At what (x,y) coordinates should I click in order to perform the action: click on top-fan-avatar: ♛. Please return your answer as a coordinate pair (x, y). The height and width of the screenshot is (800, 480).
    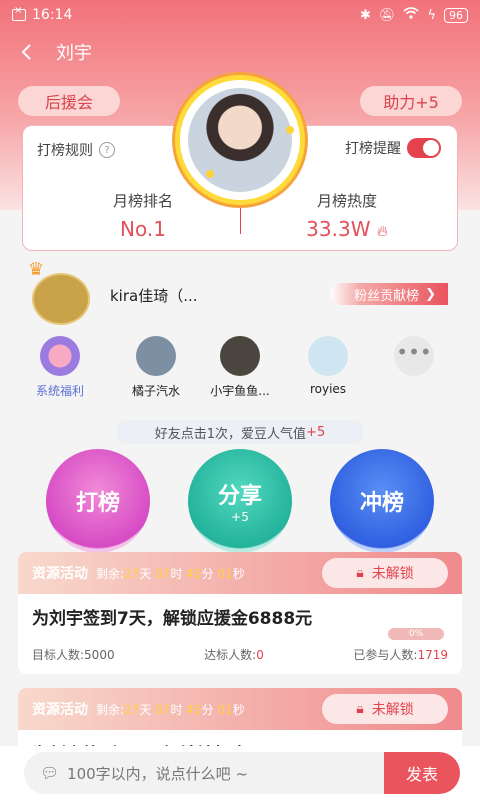
    Looking at the image, I should click on (61, 292).